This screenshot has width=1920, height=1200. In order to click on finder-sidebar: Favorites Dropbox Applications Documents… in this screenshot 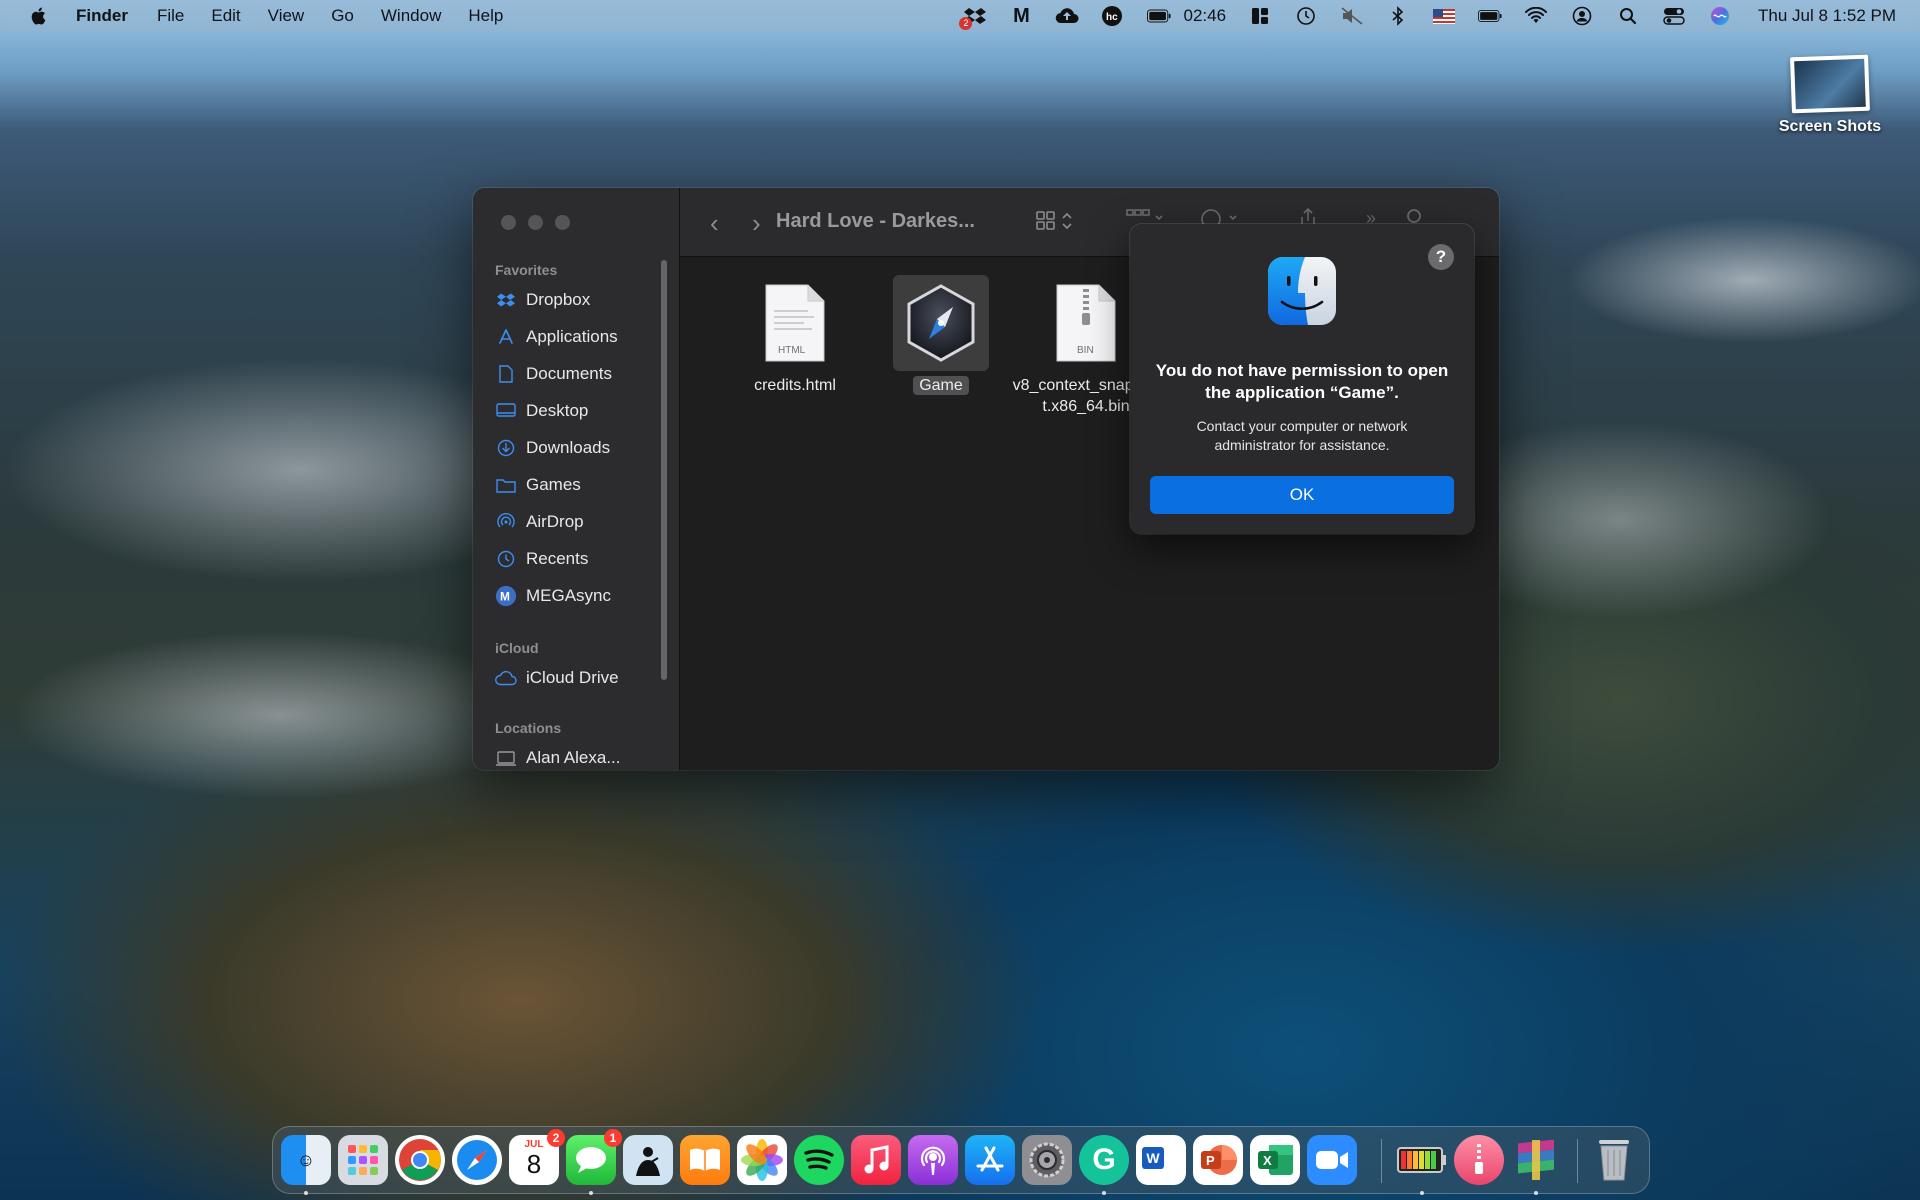, I will do `click(576, 479)`.